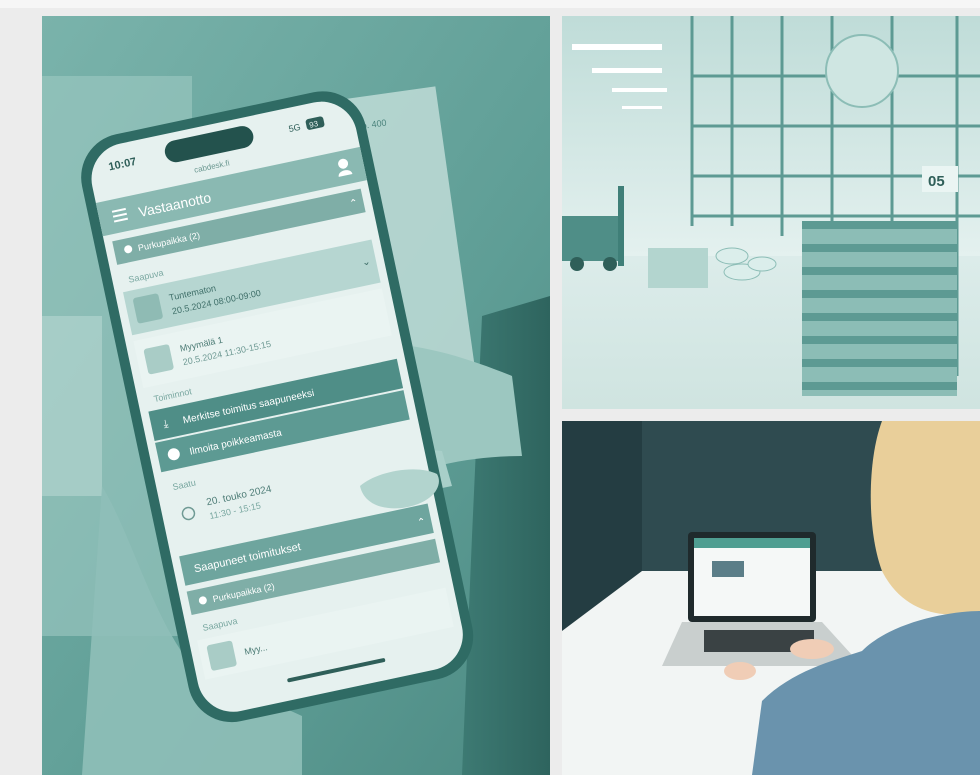  Describe the element at coordinates (148, 308) in the screenshot. I see `truck-icon` at that location.